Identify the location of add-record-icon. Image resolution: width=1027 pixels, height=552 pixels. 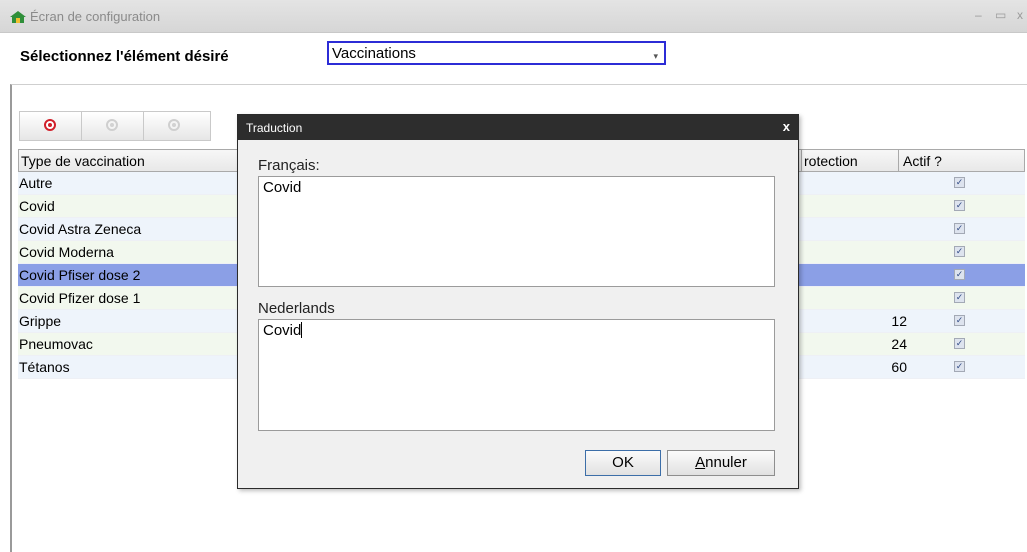
(50, 125).